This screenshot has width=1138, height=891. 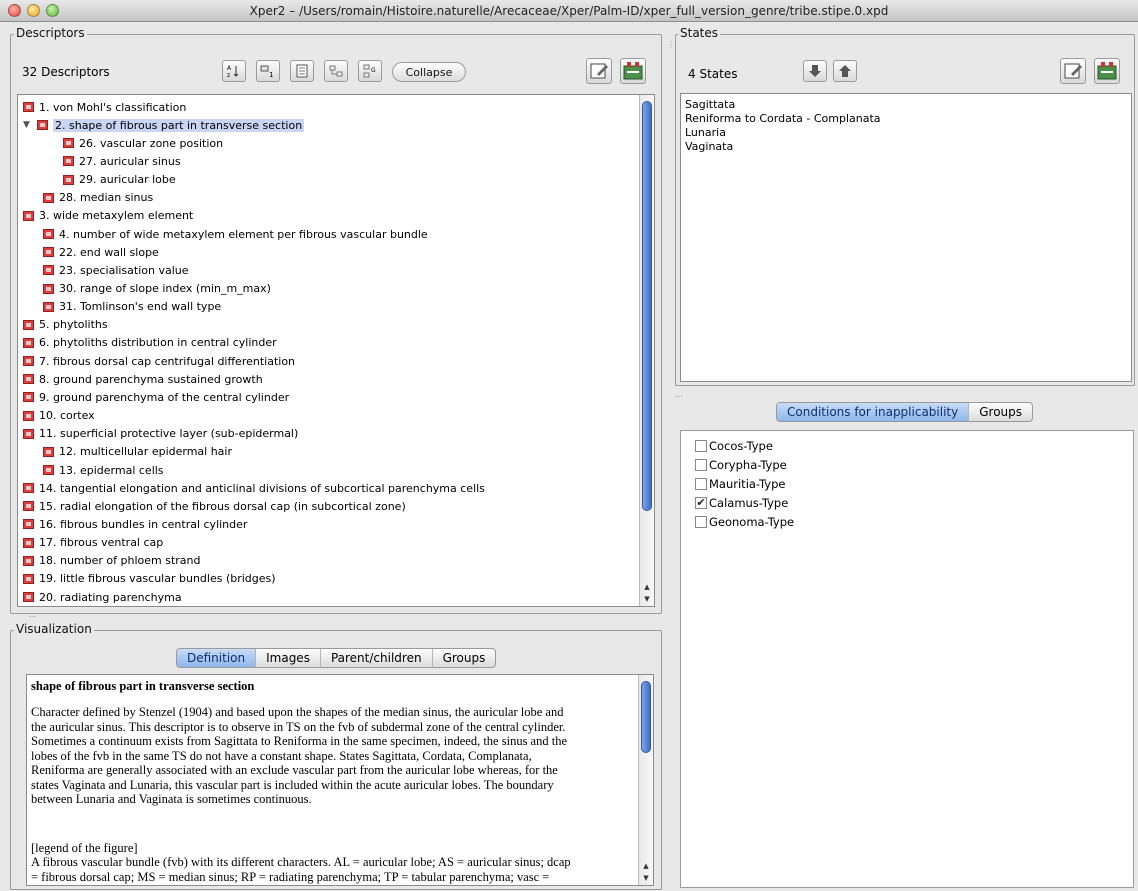 What do you see at coordinates (103, 470) in the screenshot?
I see `descriptor-tree-item: 13. epidermal cells` at bounding box center [103, 470].